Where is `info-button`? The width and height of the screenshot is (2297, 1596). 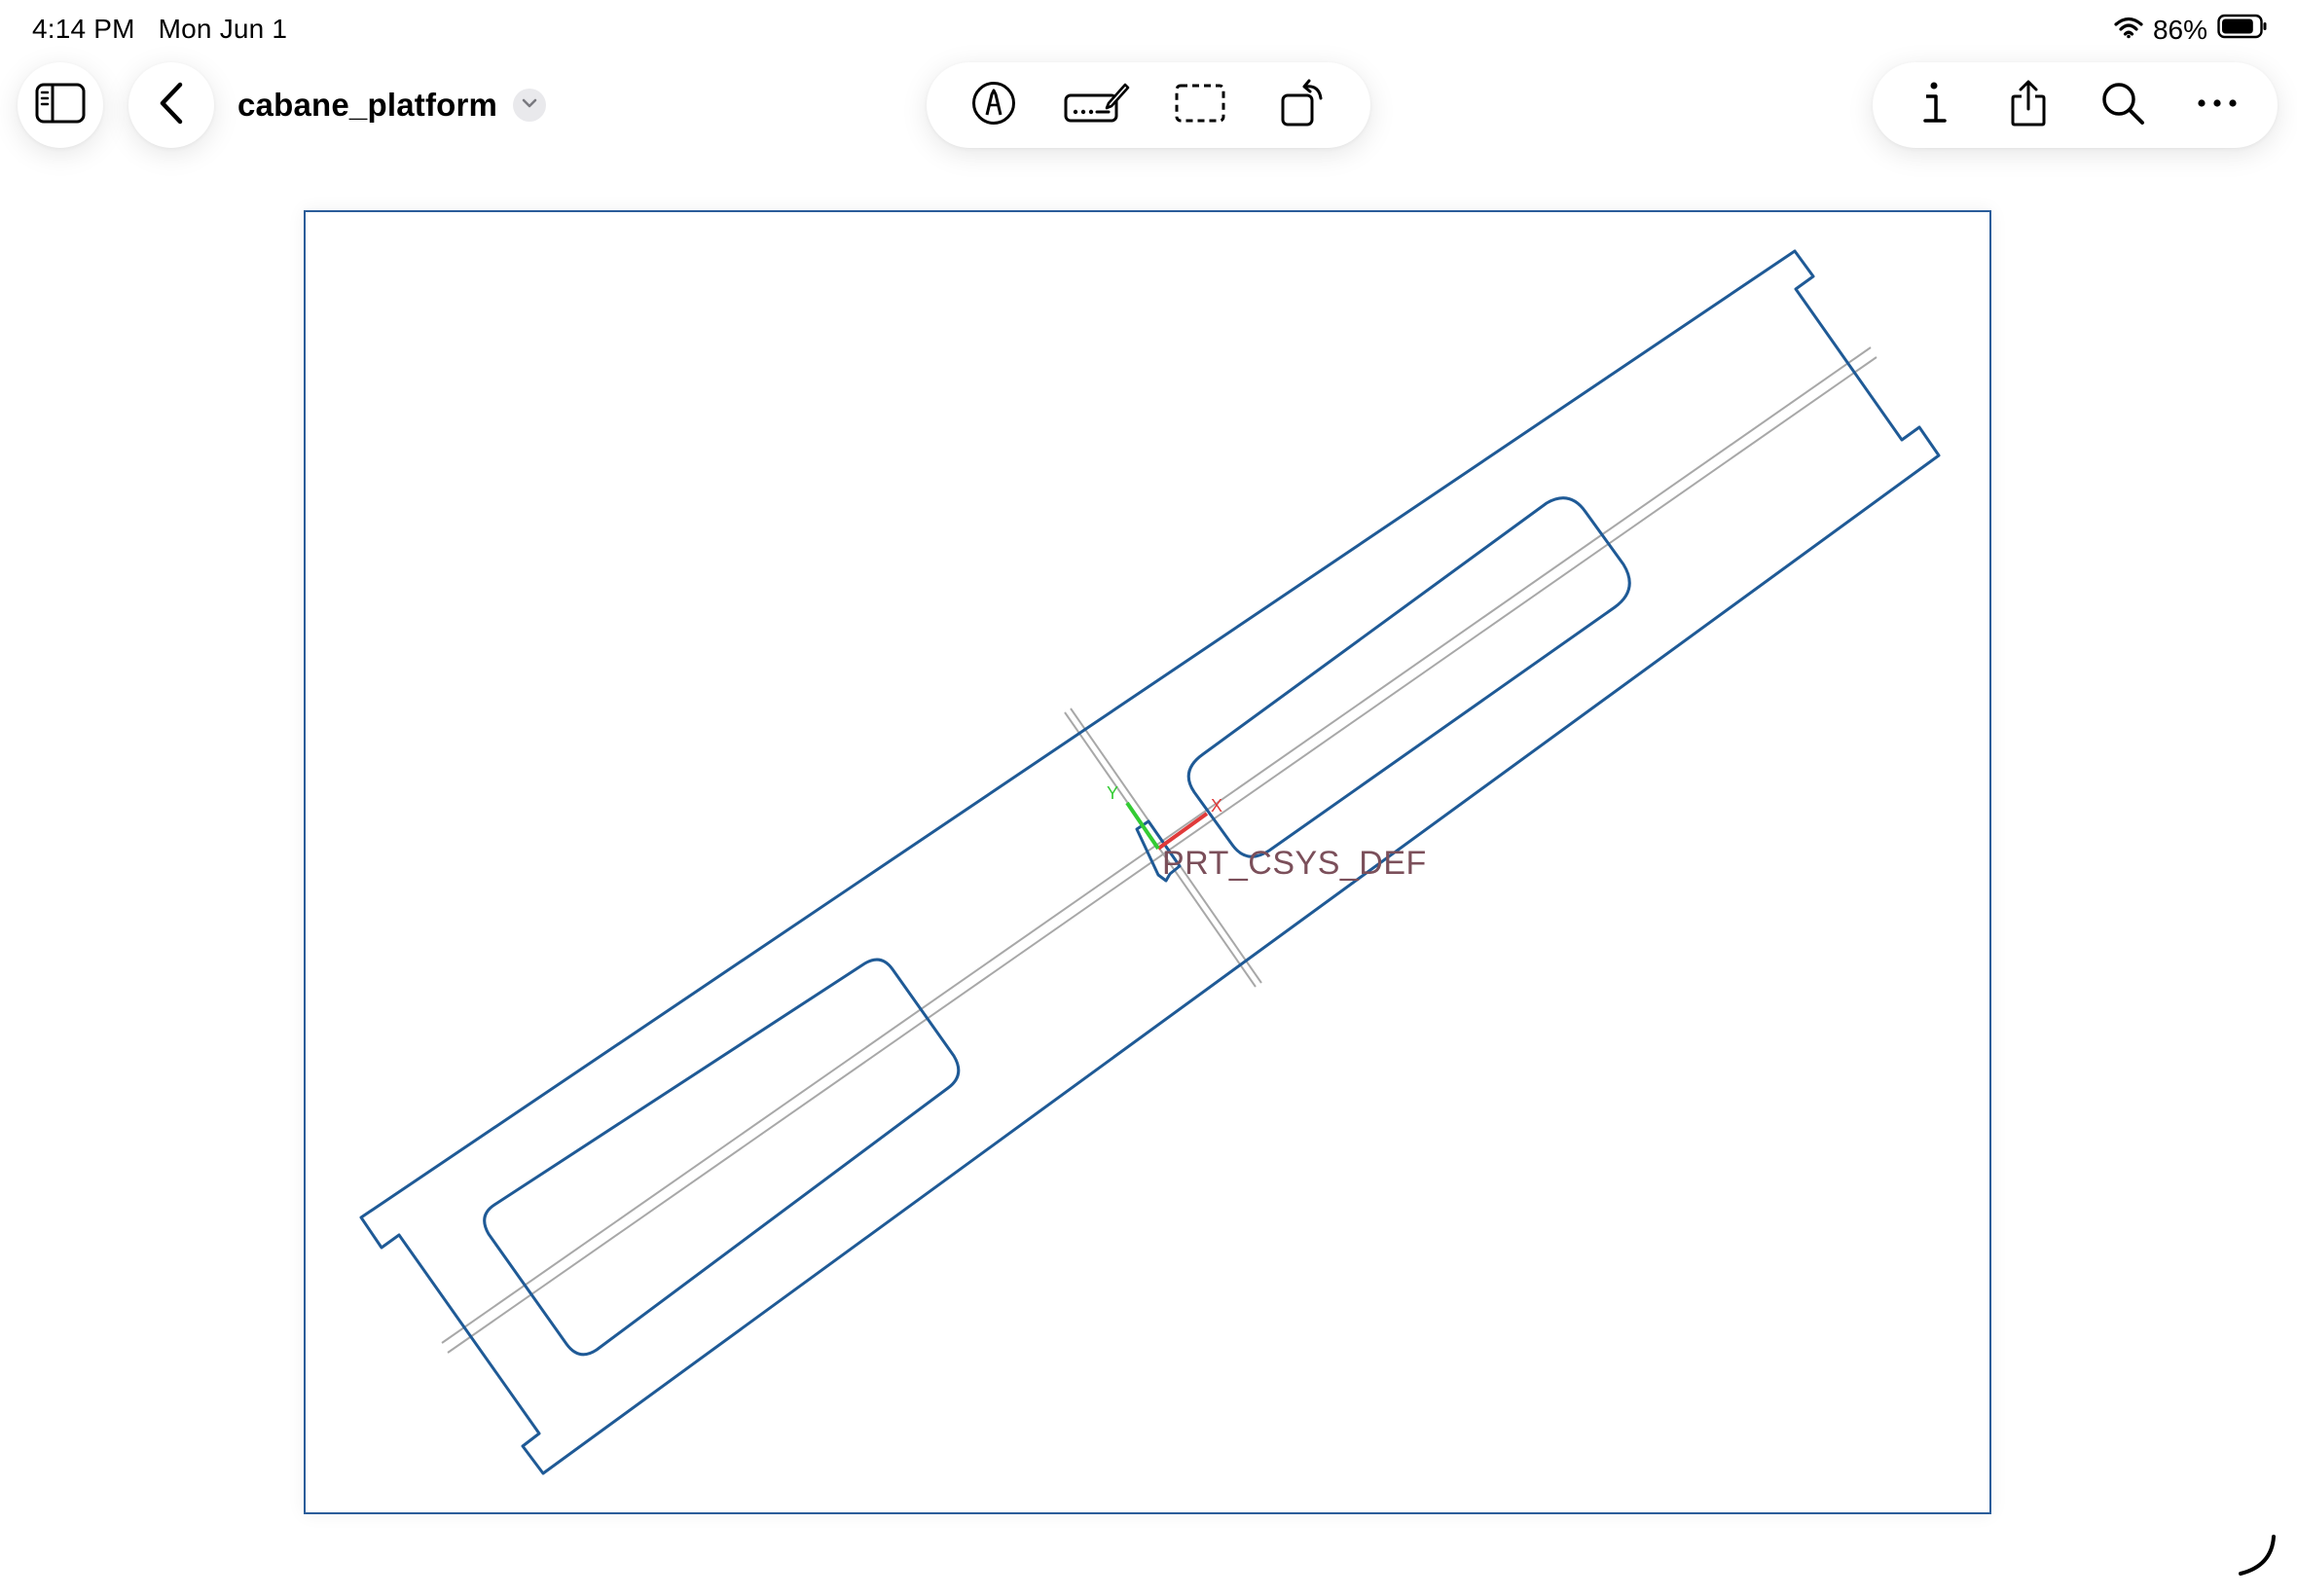 info-button is located at coordinates (1934, 105).